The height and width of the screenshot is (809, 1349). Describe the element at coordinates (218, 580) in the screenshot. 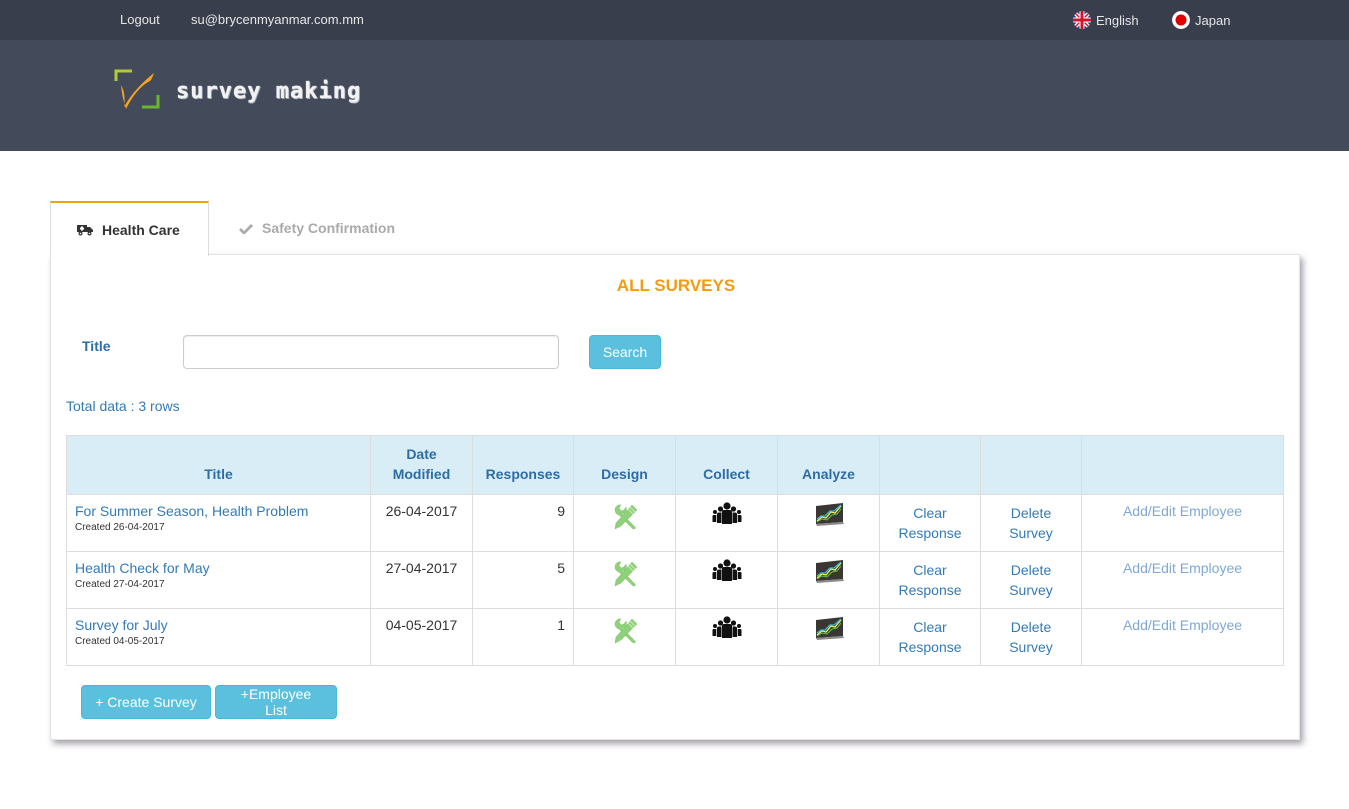

I see `cell-title: Health Check for May Created 27-04-2017` at that location.